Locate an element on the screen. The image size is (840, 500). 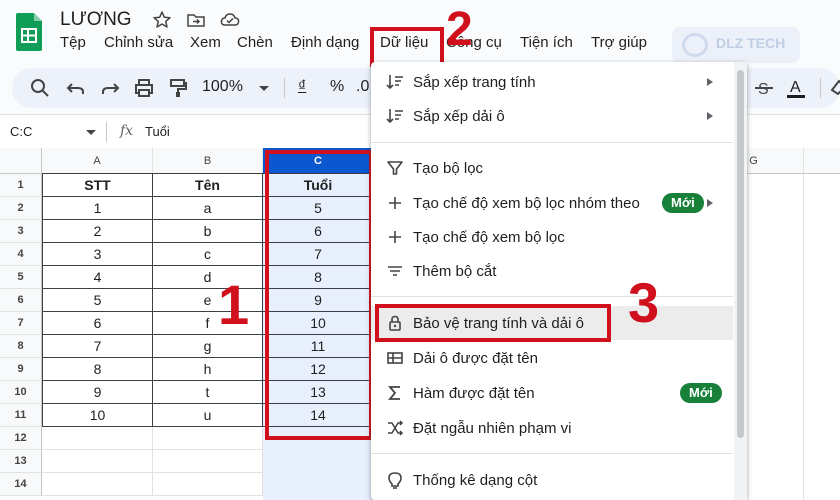
row-header: 8 is located at coordinates (21, 346).